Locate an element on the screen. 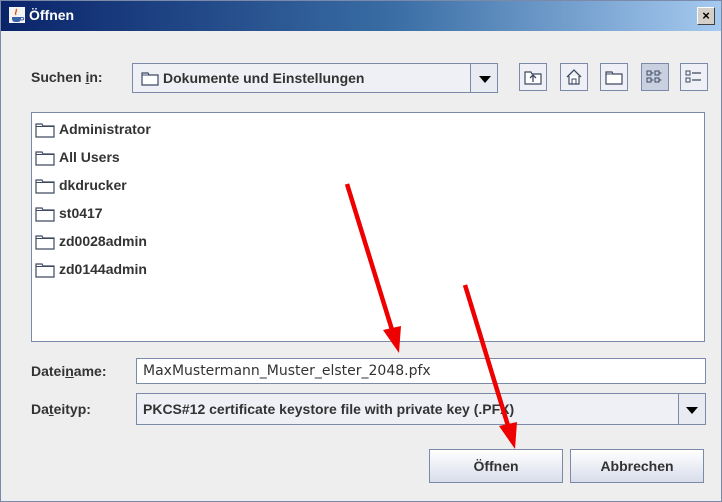 This screenshot has width=722, height=502. file-name: Administrator is located at coordinates (105, 129).